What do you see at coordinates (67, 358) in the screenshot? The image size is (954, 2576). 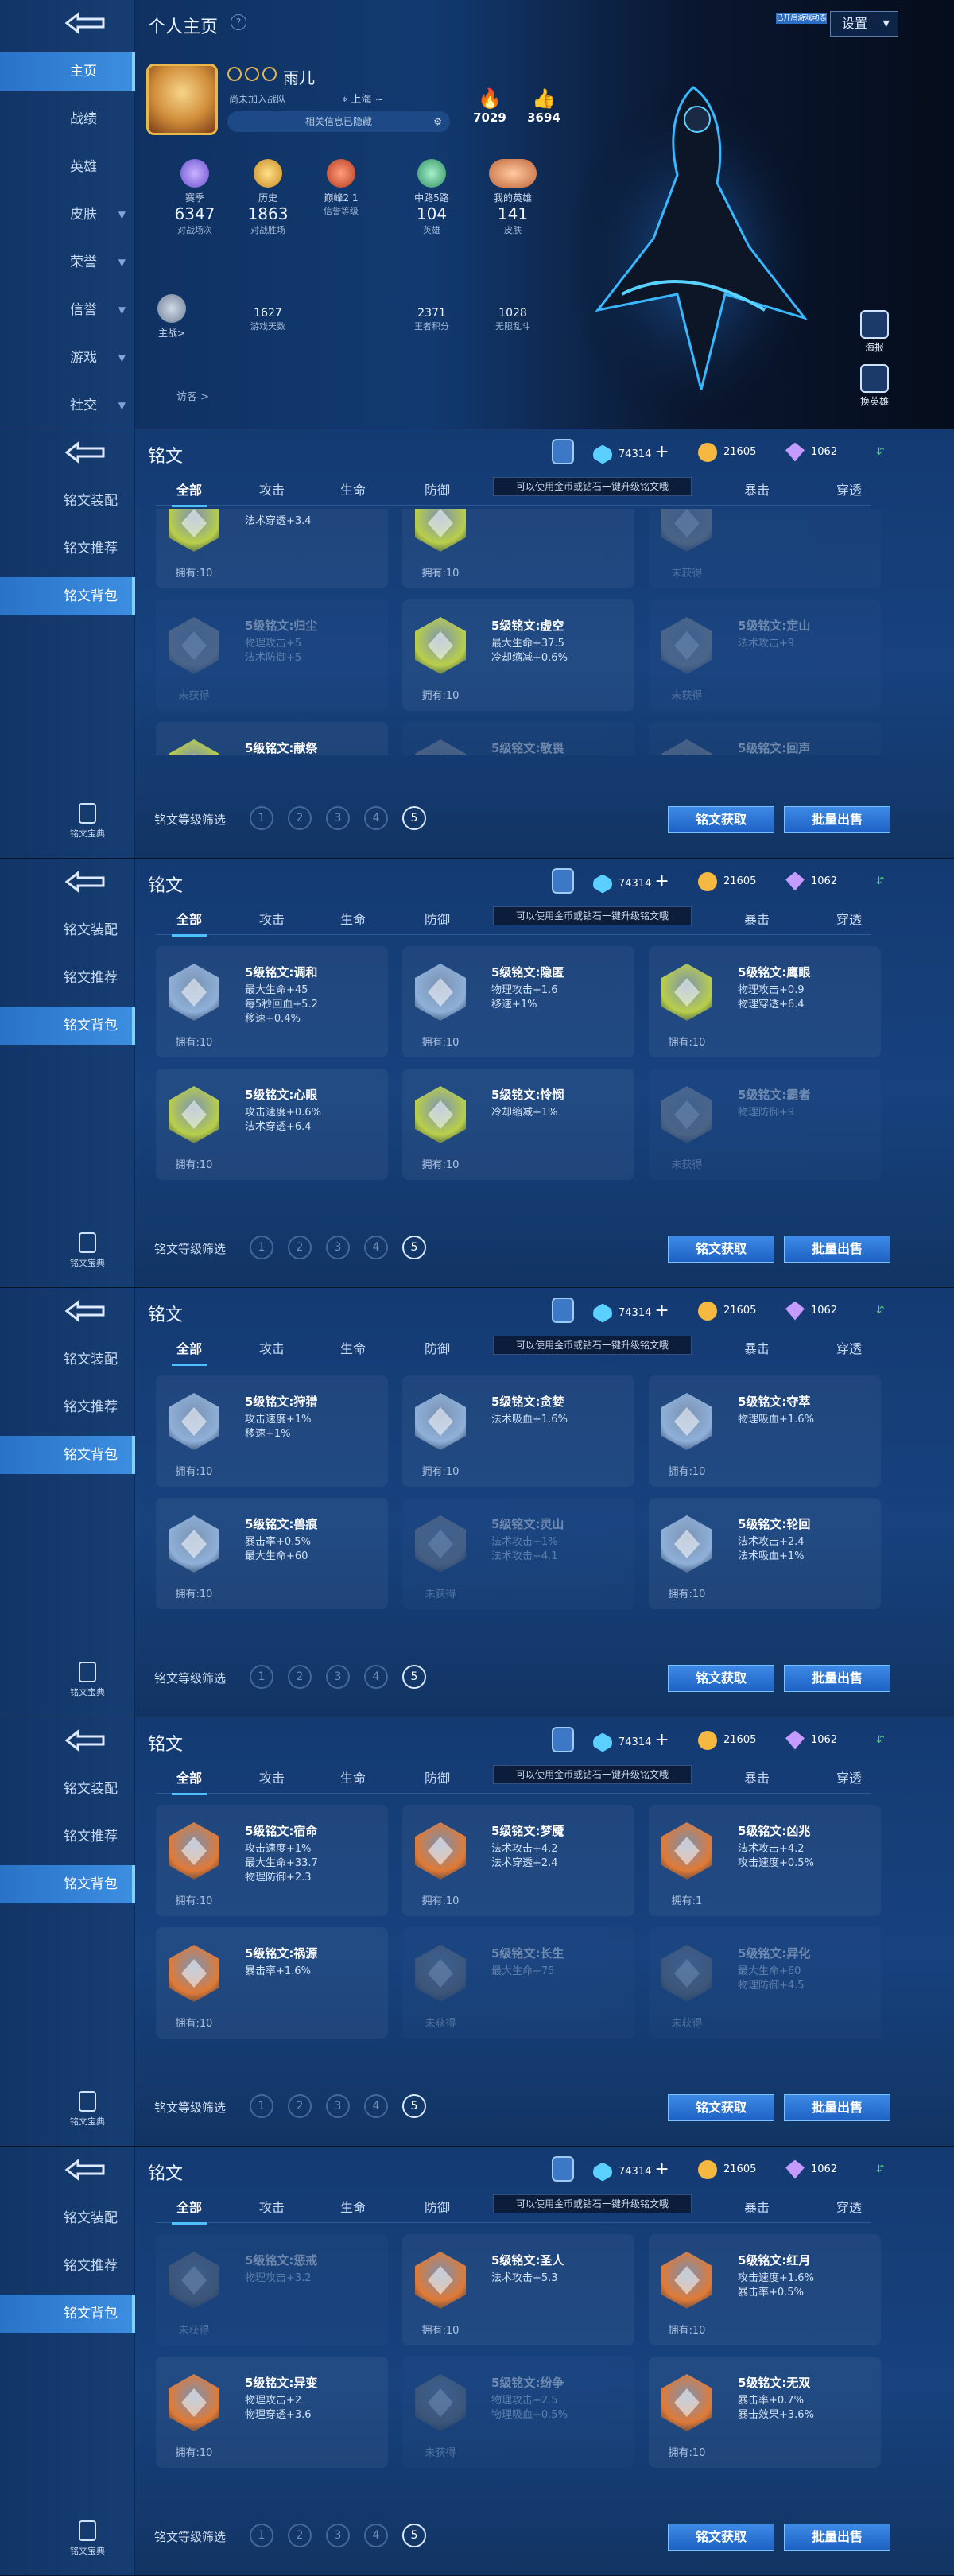 I see `nav-game: 游戏 ▼` at bounding box center [67, 358].